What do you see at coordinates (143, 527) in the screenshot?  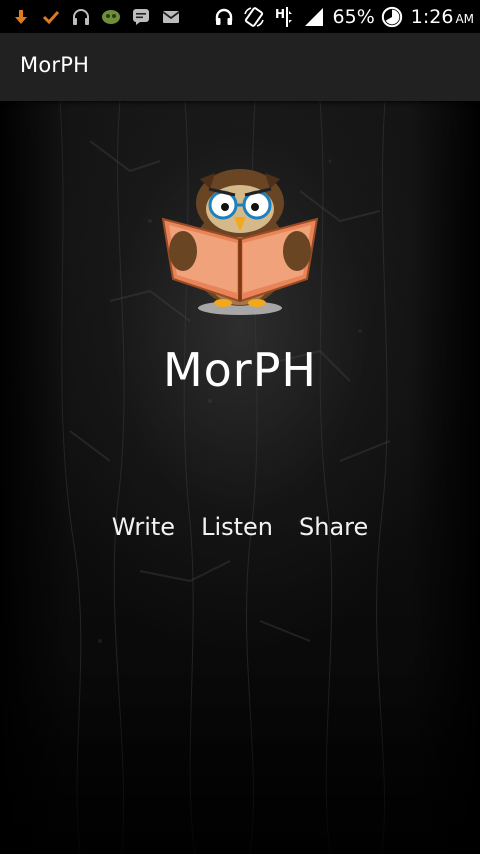 I see `write-button: Write` at bounding box center [143, 527].